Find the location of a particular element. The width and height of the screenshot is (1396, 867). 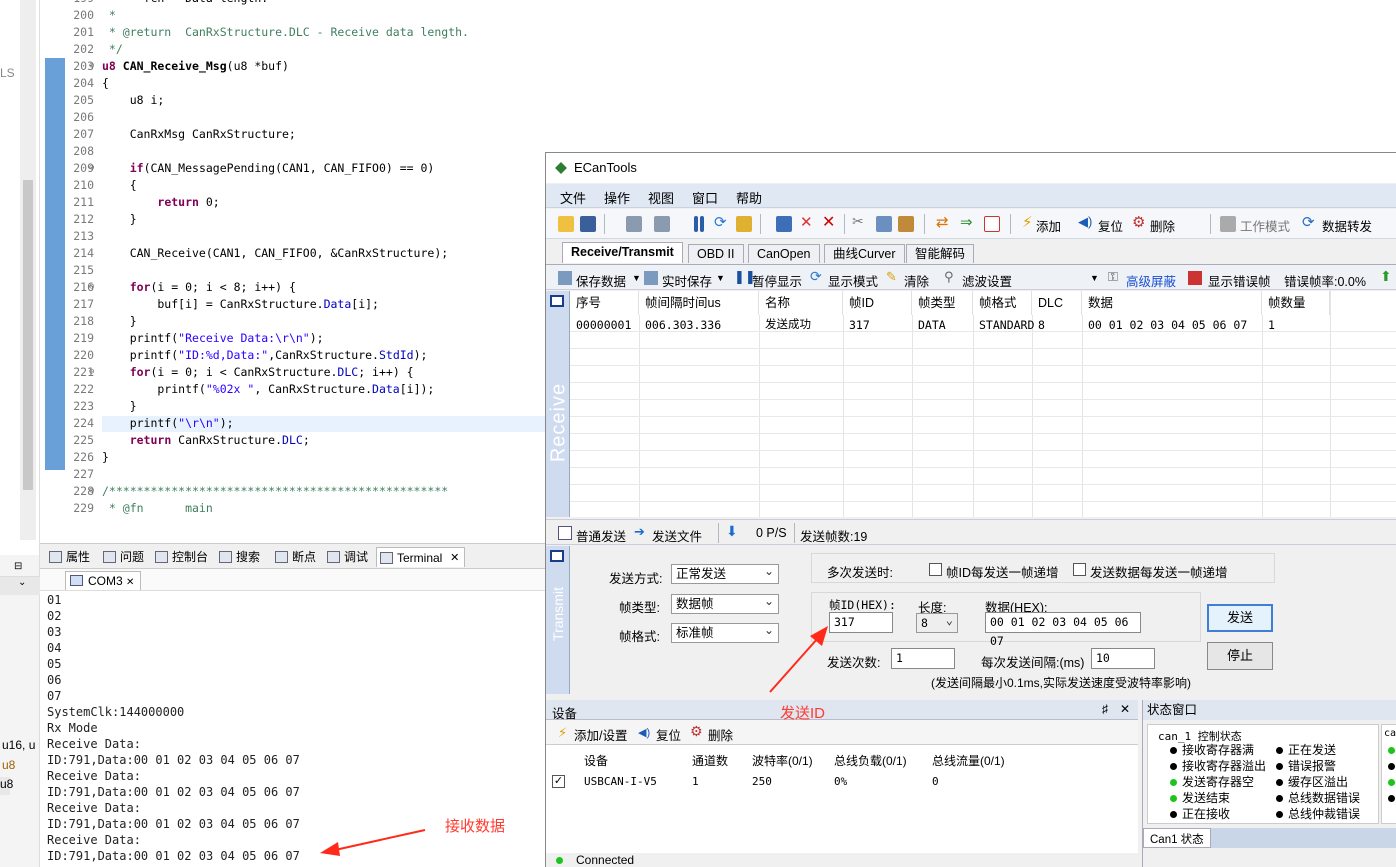

tab-breakpoints: 断点 is located at coordinates (294, 557).